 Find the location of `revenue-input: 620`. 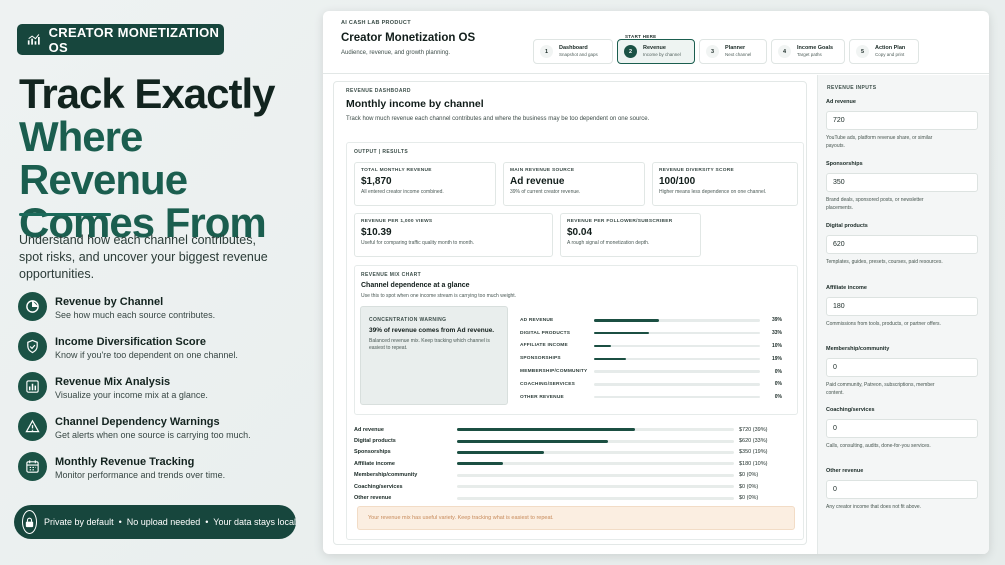

revenue-input: 620 is located at coordinates (902, 244).